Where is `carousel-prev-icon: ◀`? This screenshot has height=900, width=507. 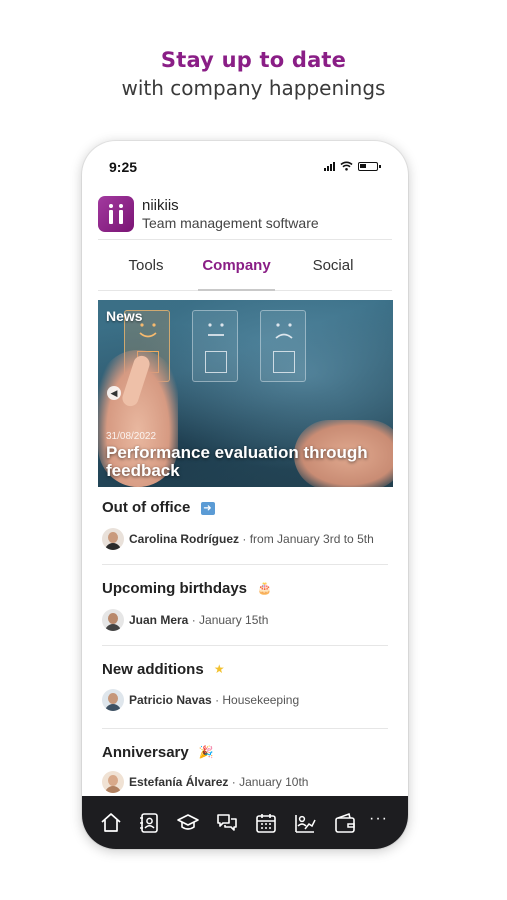
carousel-prev-icon: ◀ is located at coordinates (114, 393).